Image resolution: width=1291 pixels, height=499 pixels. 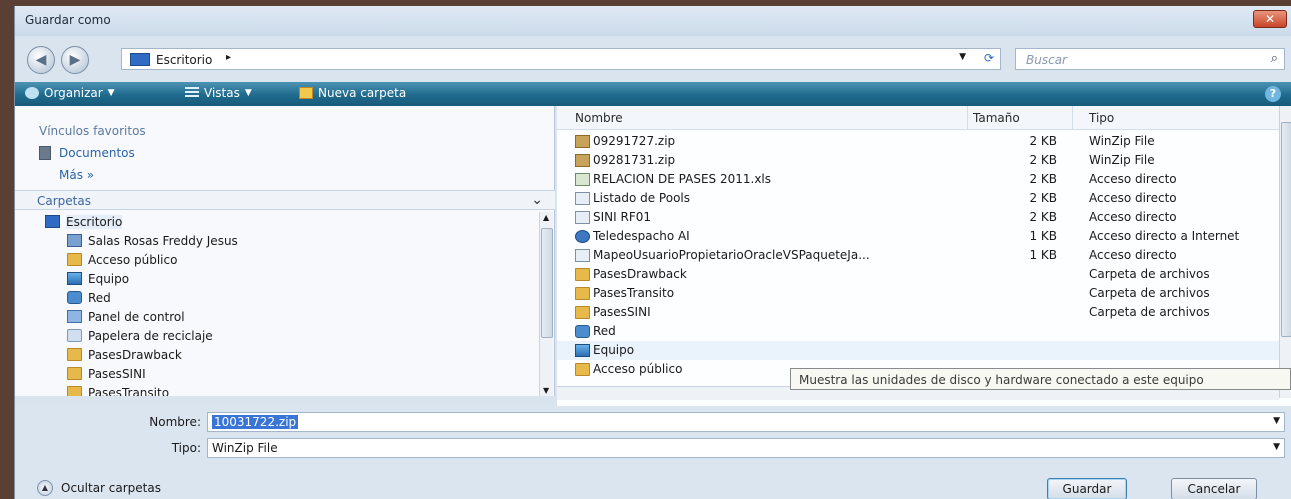 I want to click on column-headers: Nombre Tamaño Tipo, so click(x=918, y=118).